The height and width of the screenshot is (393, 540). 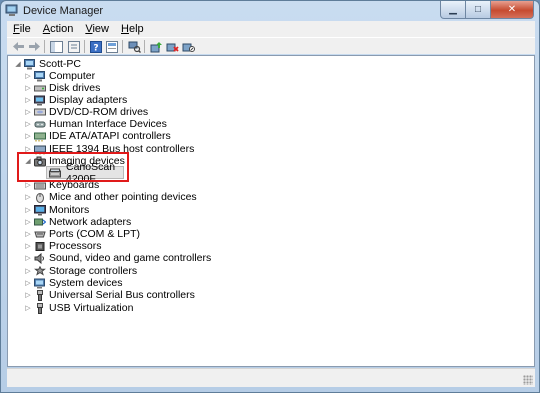 I want to click on resize-grip, so click(x=528, y=380).